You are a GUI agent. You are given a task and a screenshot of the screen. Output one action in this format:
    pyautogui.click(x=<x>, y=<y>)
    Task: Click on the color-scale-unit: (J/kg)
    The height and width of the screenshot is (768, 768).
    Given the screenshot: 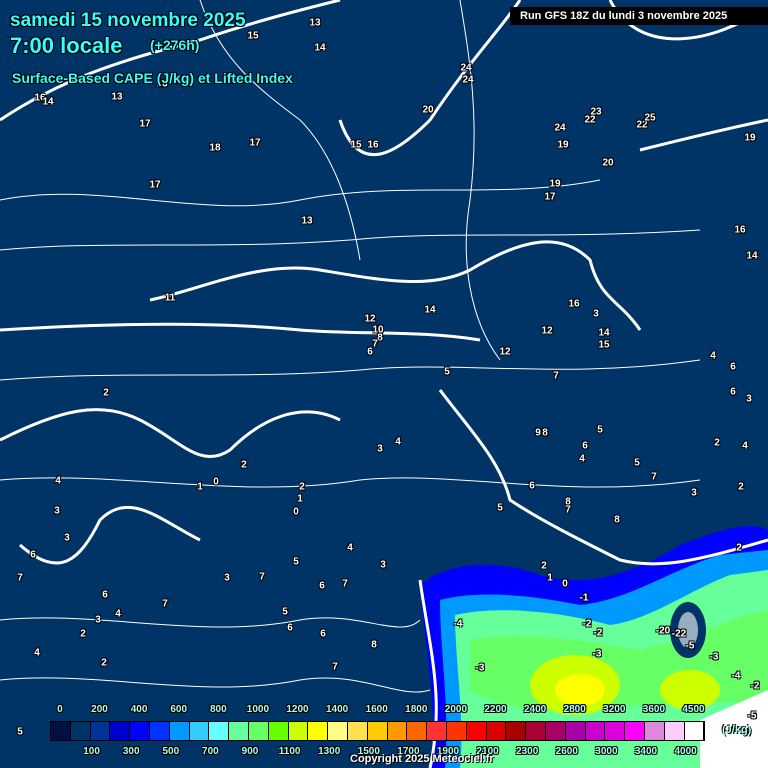 What is the action you would take?
    pyautogui.click(x=737, y=730)
    